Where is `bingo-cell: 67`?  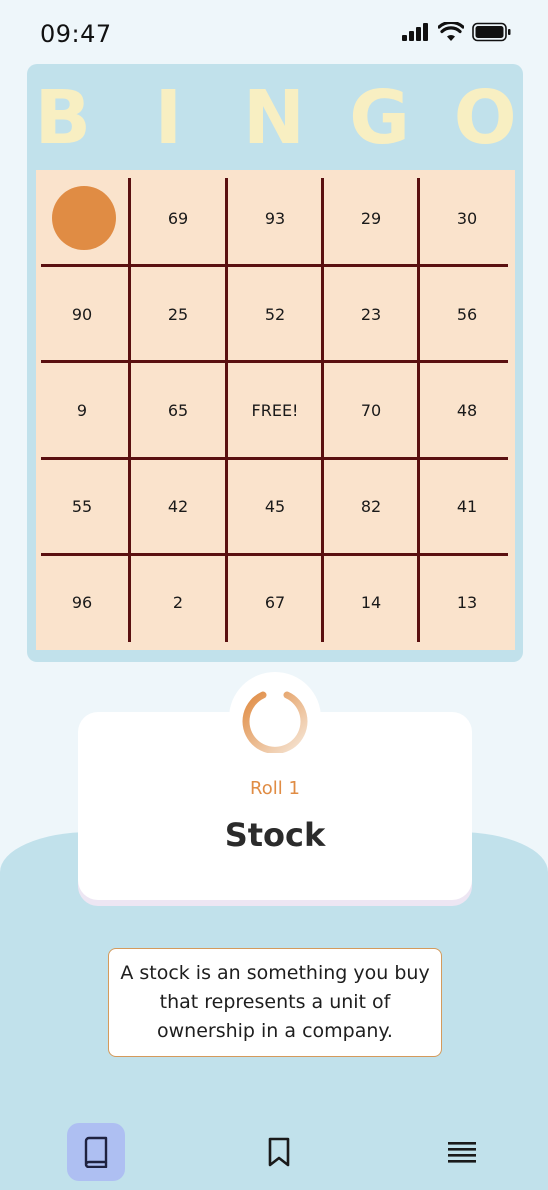 bingo-cell: 67 is located at coordinates (275, 602).